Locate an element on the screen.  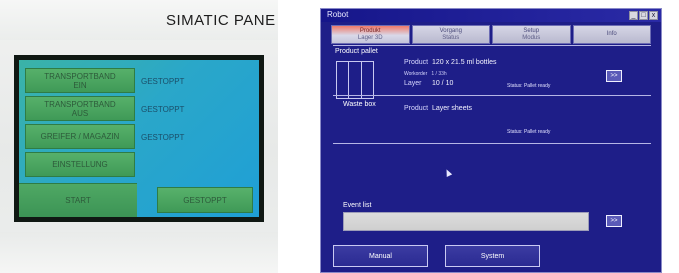
waste-status: Status: Pallet ready is located at coordinates (529, 132).